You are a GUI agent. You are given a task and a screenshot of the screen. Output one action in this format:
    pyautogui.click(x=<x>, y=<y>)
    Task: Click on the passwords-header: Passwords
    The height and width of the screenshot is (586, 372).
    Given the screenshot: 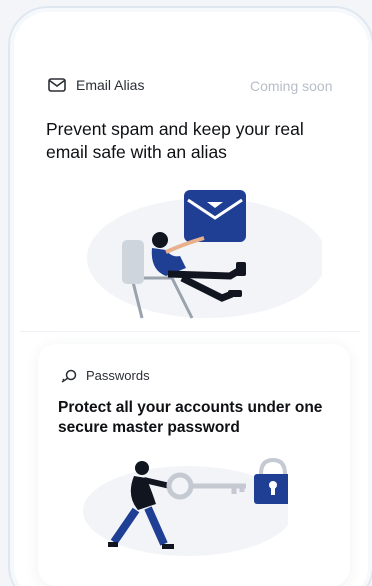 What is the action you would take?
    pyautogui.click(x=105, y=375)
    